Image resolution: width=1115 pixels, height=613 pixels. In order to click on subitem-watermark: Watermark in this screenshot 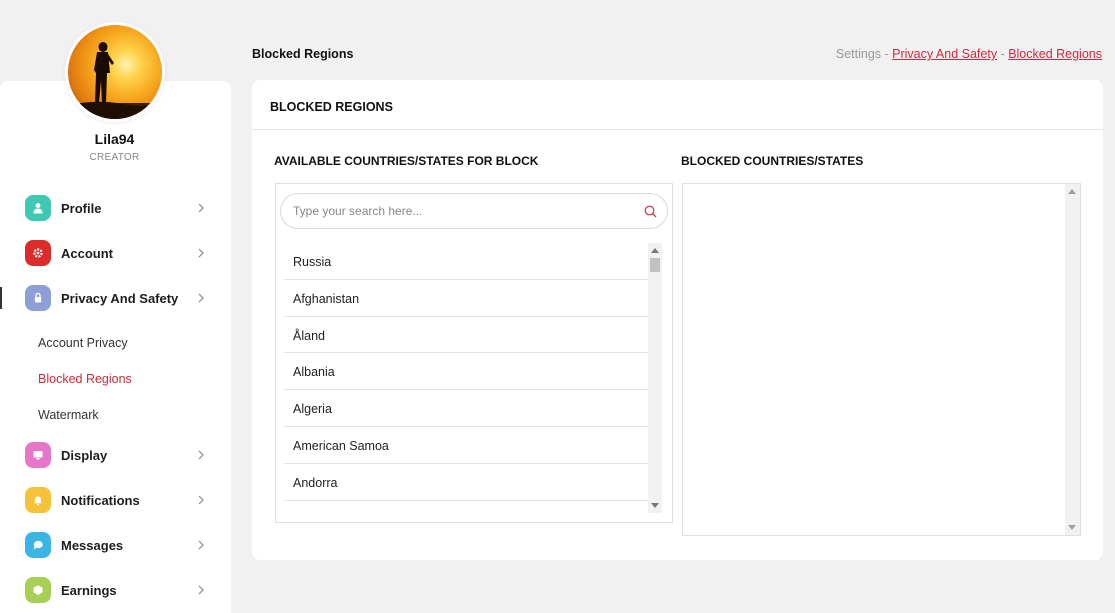, I will do `click(68, 415)`.